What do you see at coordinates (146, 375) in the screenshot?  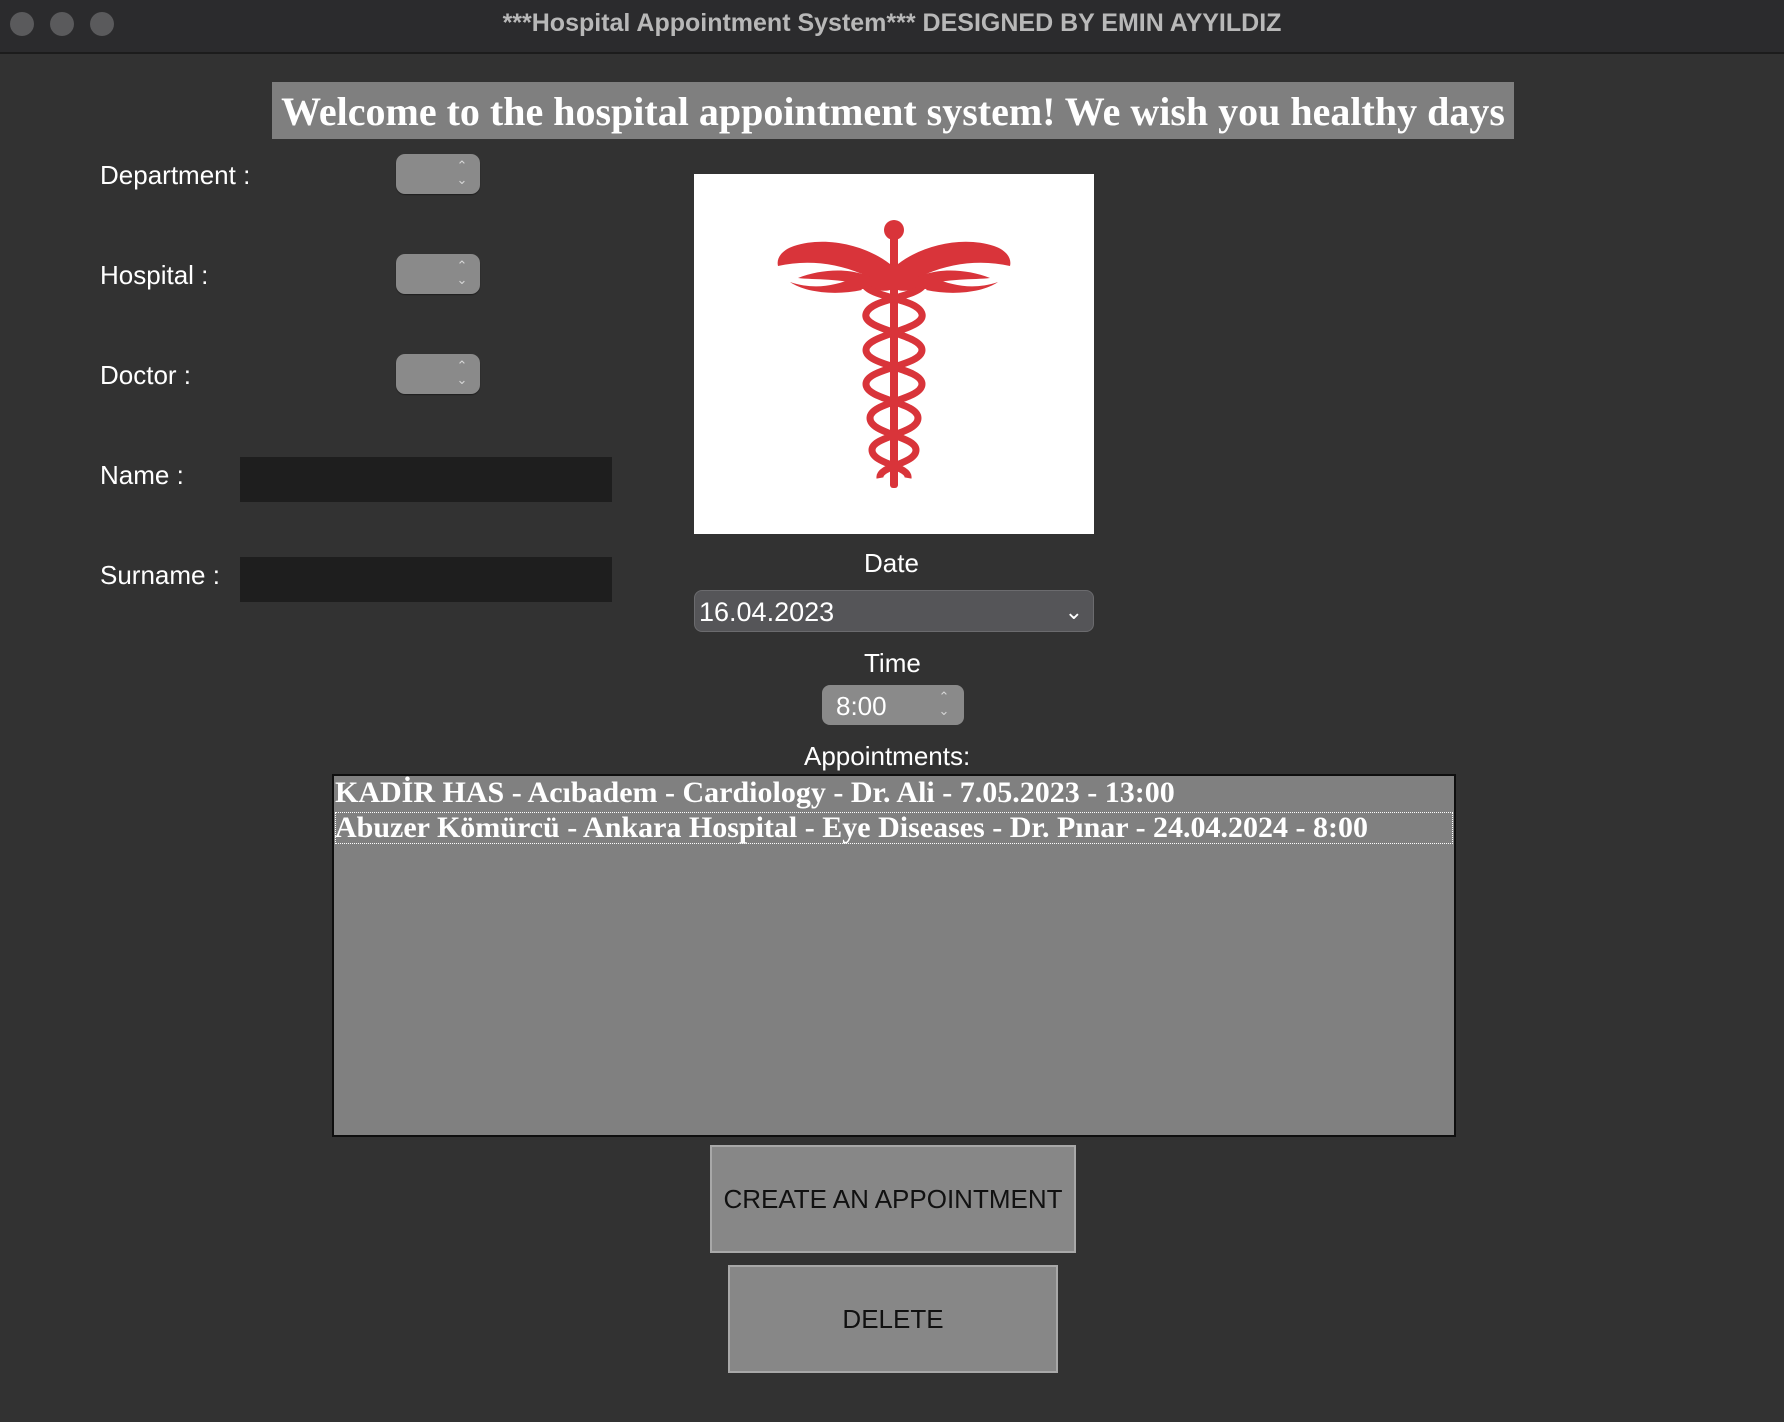 I see `doctor-label: Doctor :` at bounding box center [146, 375].